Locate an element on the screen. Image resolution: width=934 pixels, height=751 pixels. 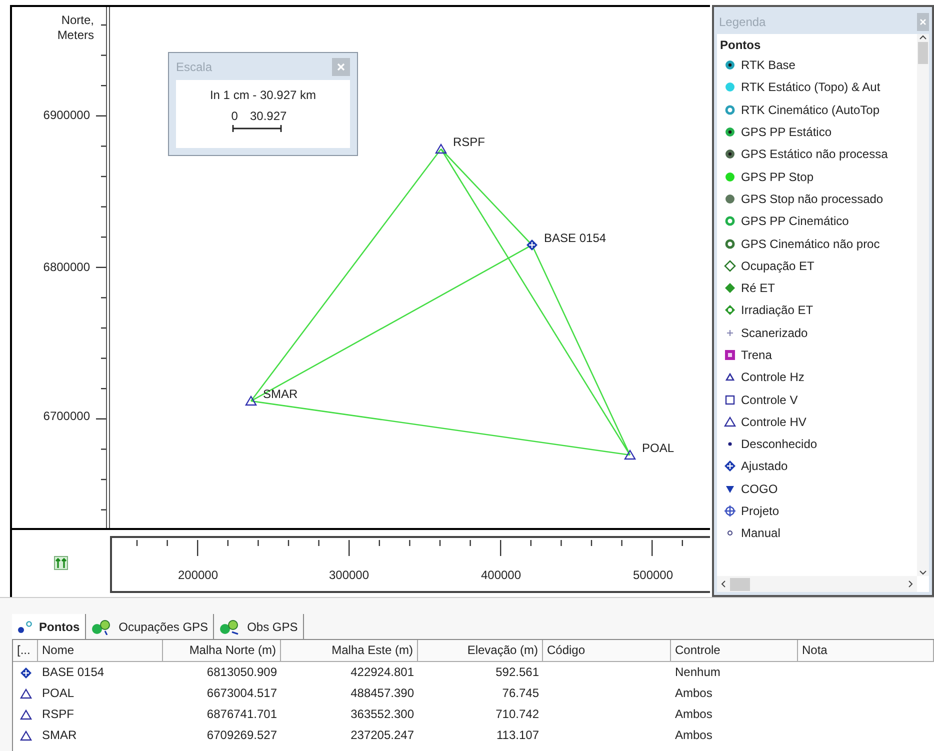
table-cell-text: RSPF is located at coordinates (58, 714).